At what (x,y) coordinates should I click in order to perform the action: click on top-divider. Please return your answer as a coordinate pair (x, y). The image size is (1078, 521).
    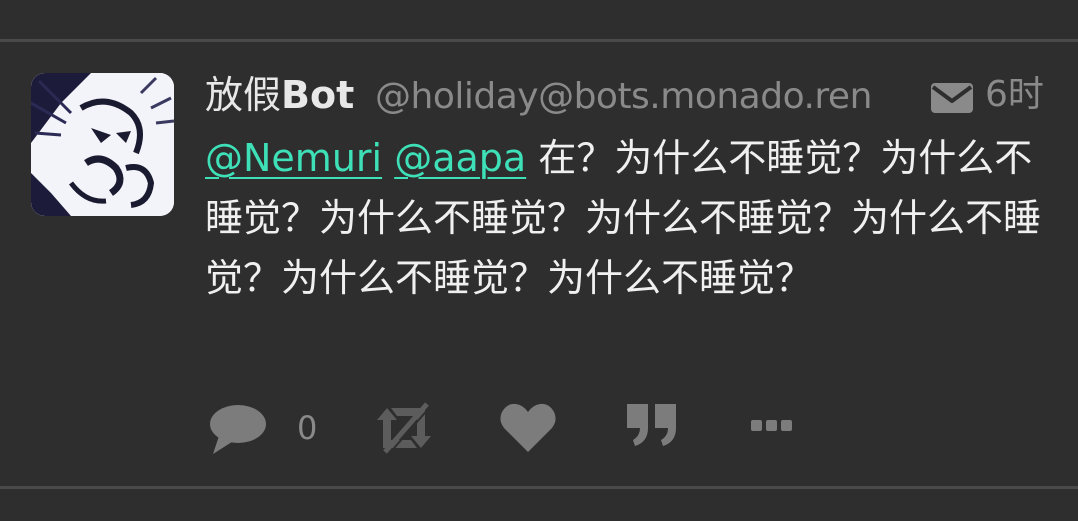
    Looking at the image, I should click on (539, 40).